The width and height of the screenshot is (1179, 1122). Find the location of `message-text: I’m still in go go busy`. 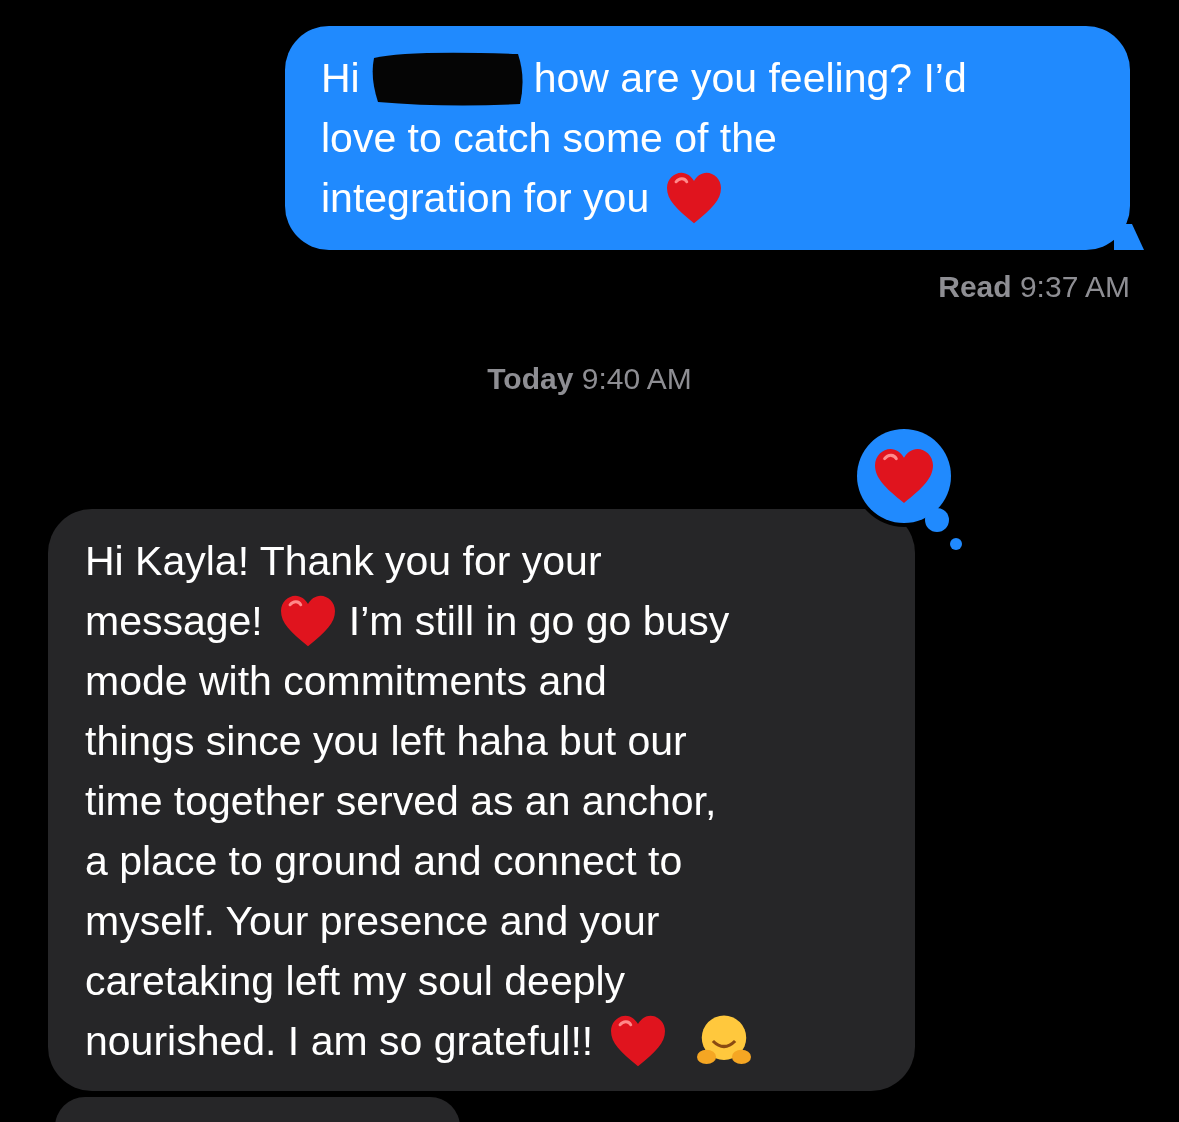

message-text: I’m still in go go busy is located at coordinates (539, 621).